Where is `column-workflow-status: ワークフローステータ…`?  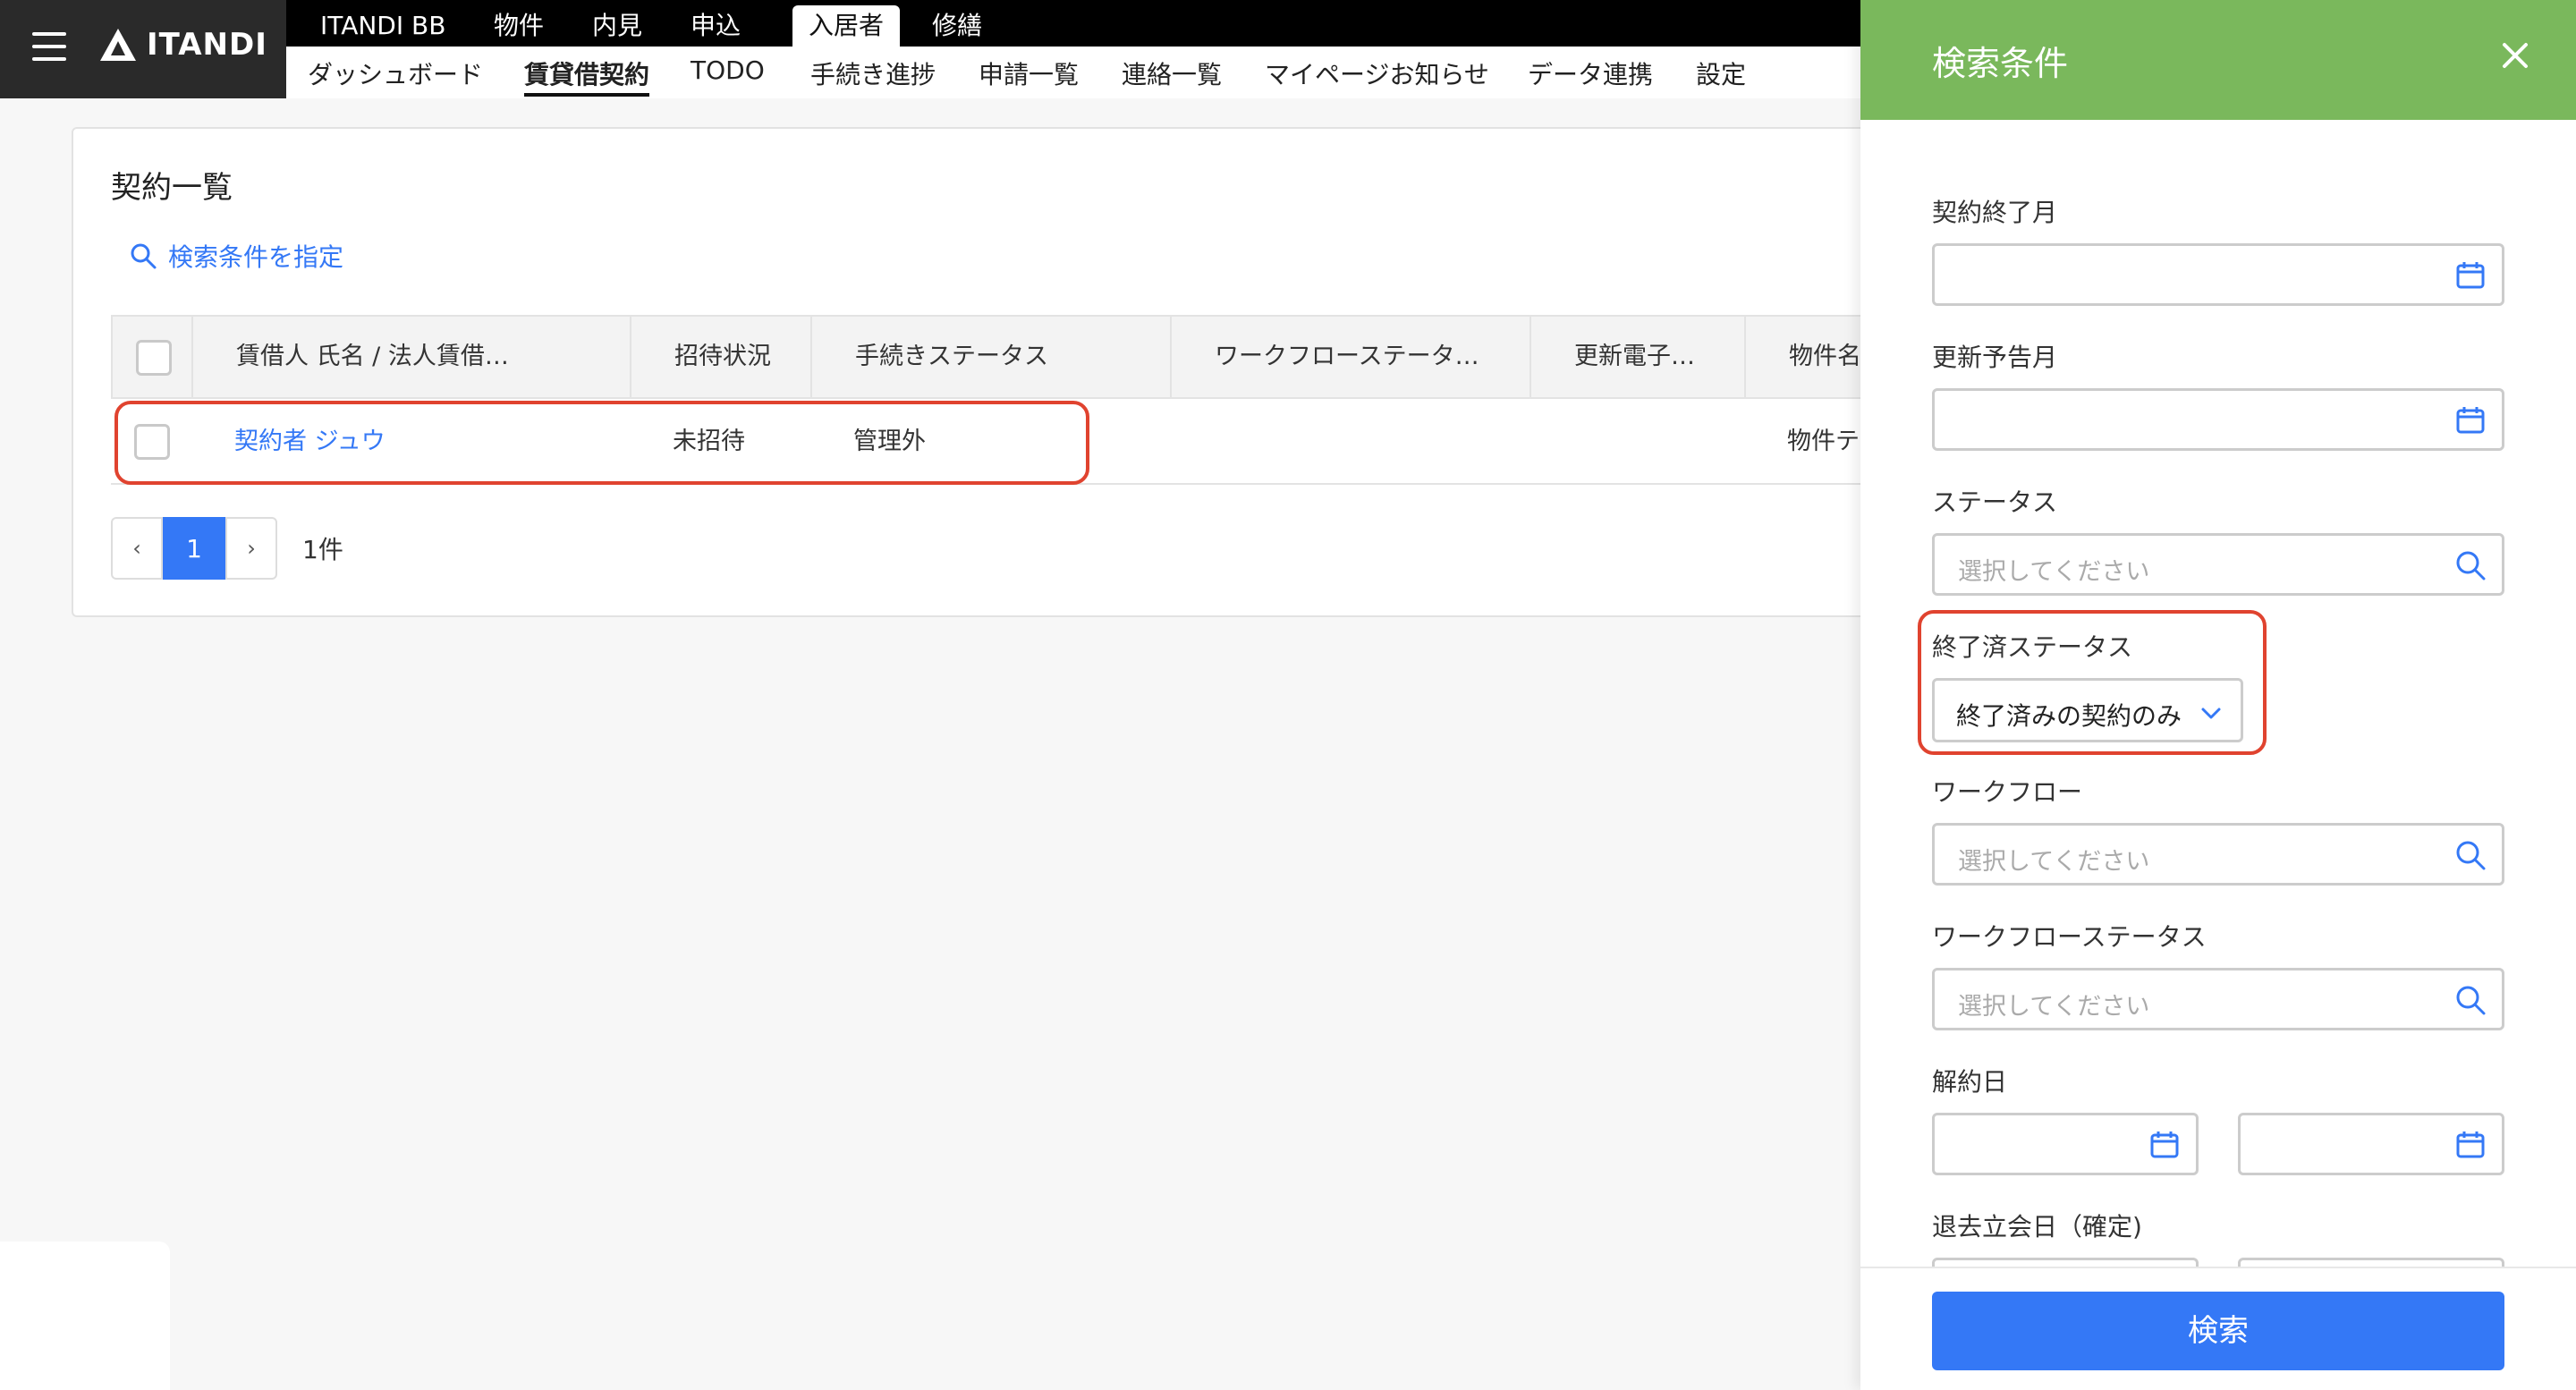 column-workflow-status: ワークフローステータ… is located at coordinates (1351, 357).